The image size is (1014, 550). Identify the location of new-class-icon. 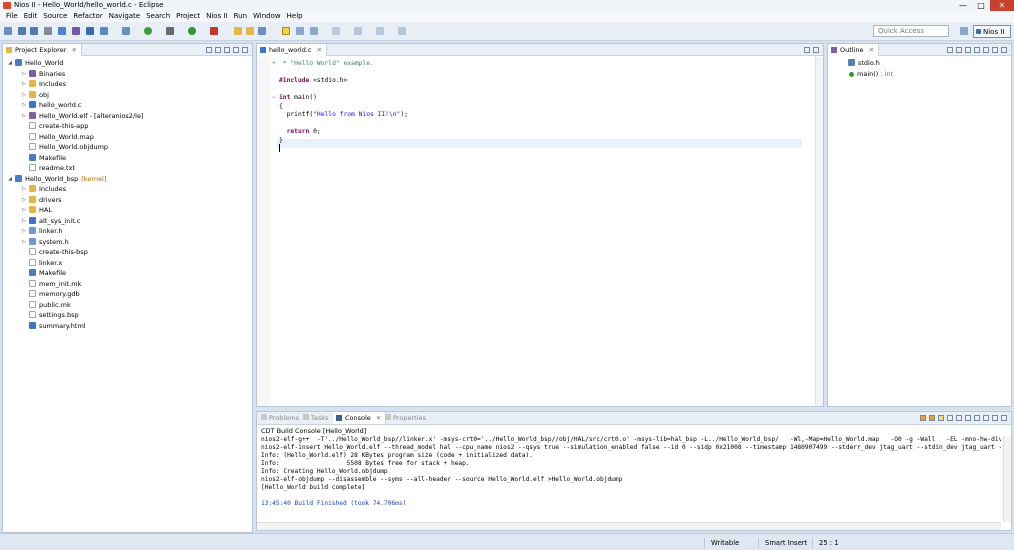
(104, 31).